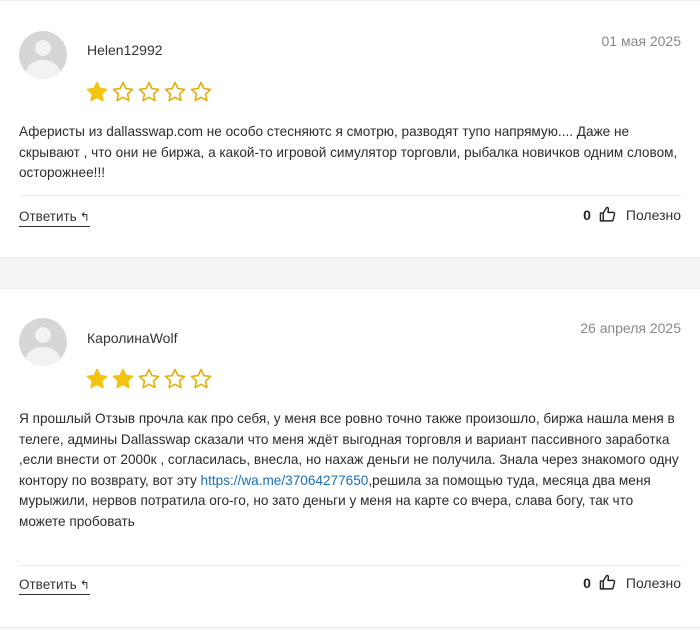 This screenshot has height=630, width=700. I want to click on review-date: 01 мая 2025, so click(641, 41).